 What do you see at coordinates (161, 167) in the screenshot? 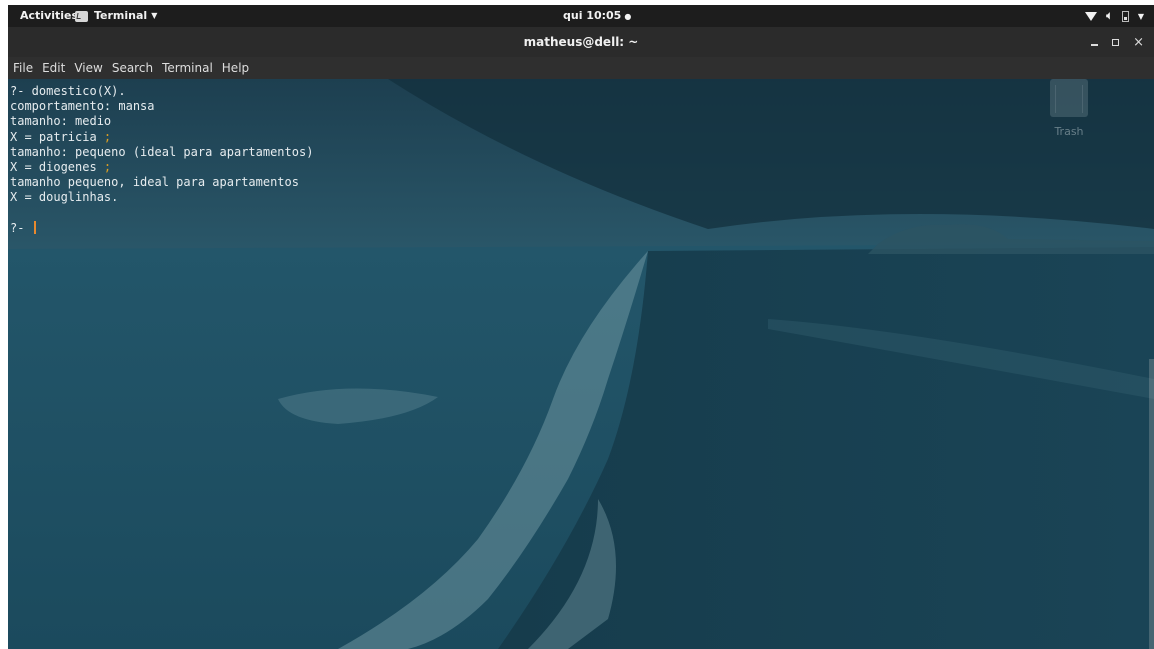
I see `terminal-line: X = diogenes ;` at bounding box center [161, 167].